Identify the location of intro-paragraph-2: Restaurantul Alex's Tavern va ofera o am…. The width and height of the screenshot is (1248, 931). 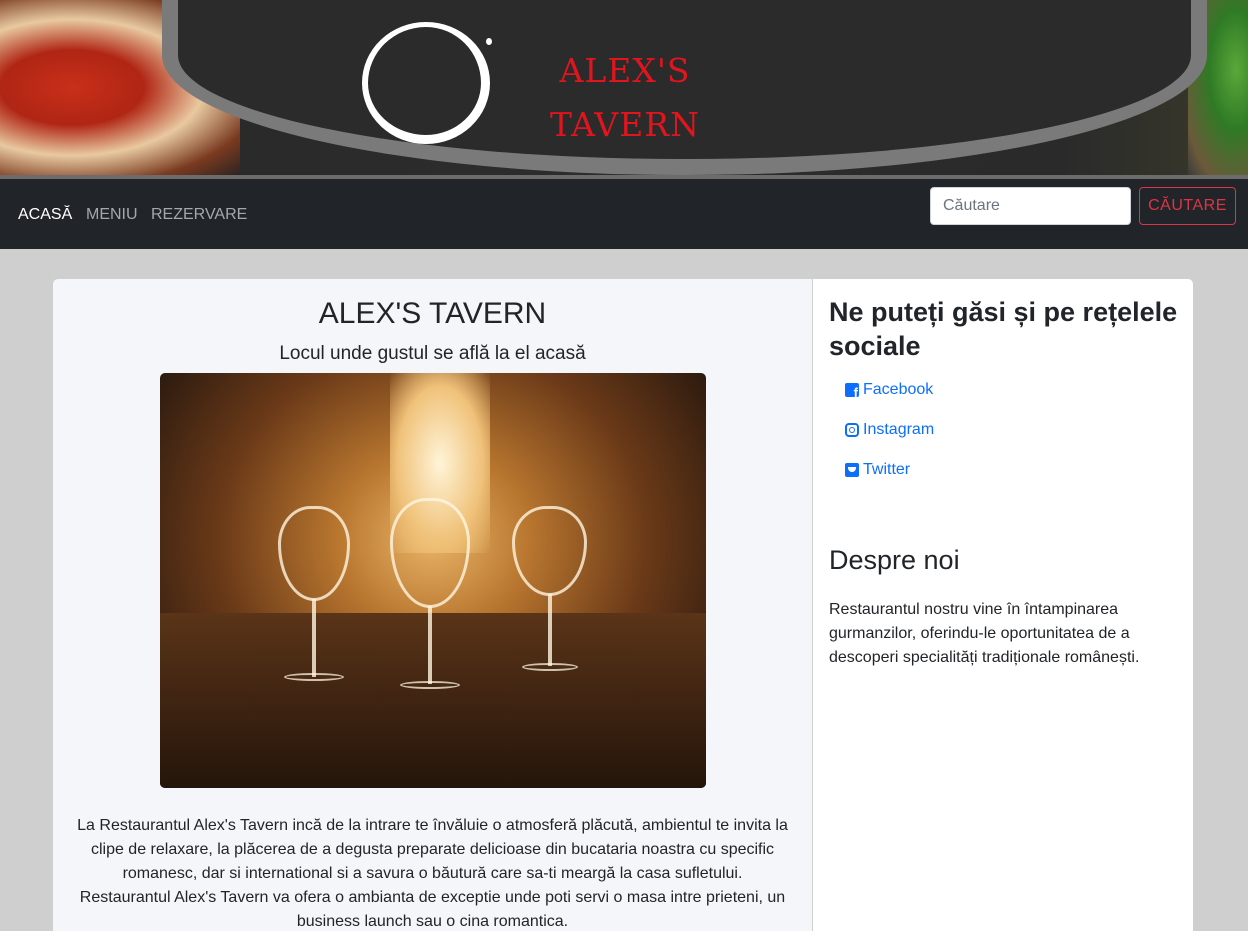
(432, 909).